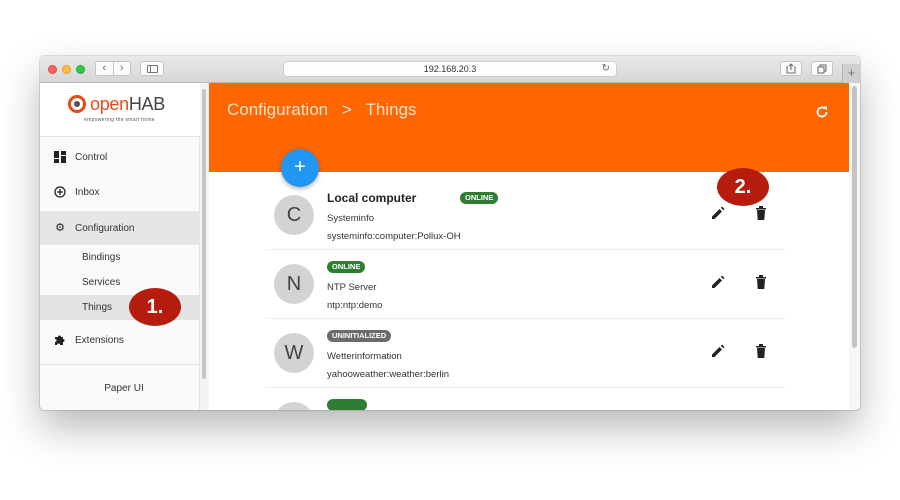  Describe the element at coordinates (80, 69) in the screenshot. I see `zoom-window-button` at that location.